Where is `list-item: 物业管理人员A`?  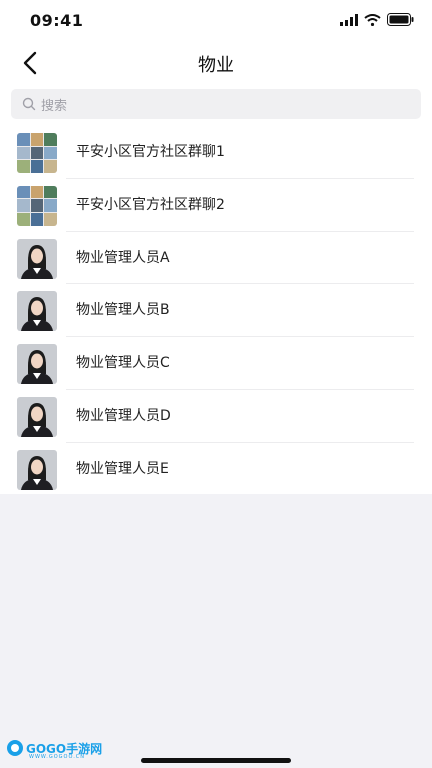 list-item: 物业管理人员A is located at coordinates (216, 258).